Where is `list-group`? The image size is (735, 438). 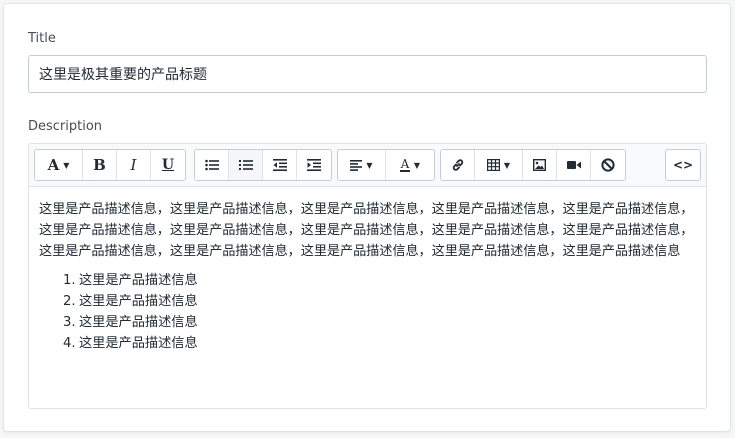
list-group is located at coordinates (263, 165).